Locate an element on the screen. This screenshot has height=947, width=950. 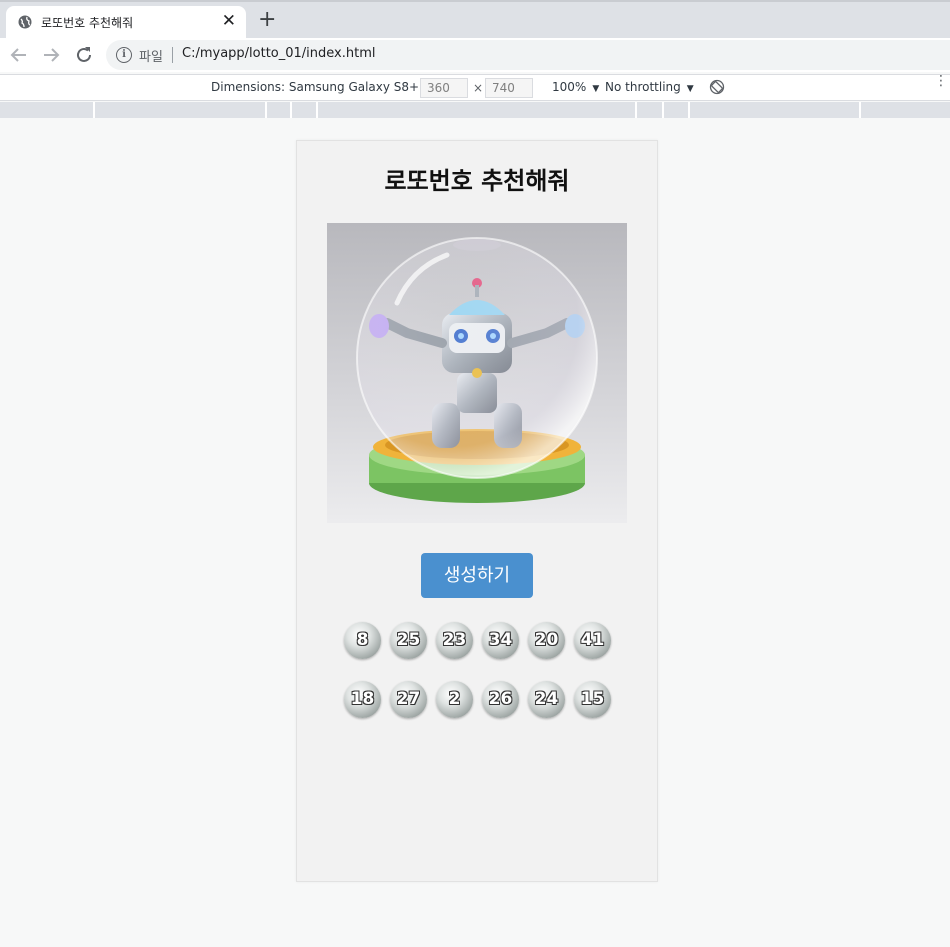
zoom-select: 100% ▼ is located at coordinates (575, 87).